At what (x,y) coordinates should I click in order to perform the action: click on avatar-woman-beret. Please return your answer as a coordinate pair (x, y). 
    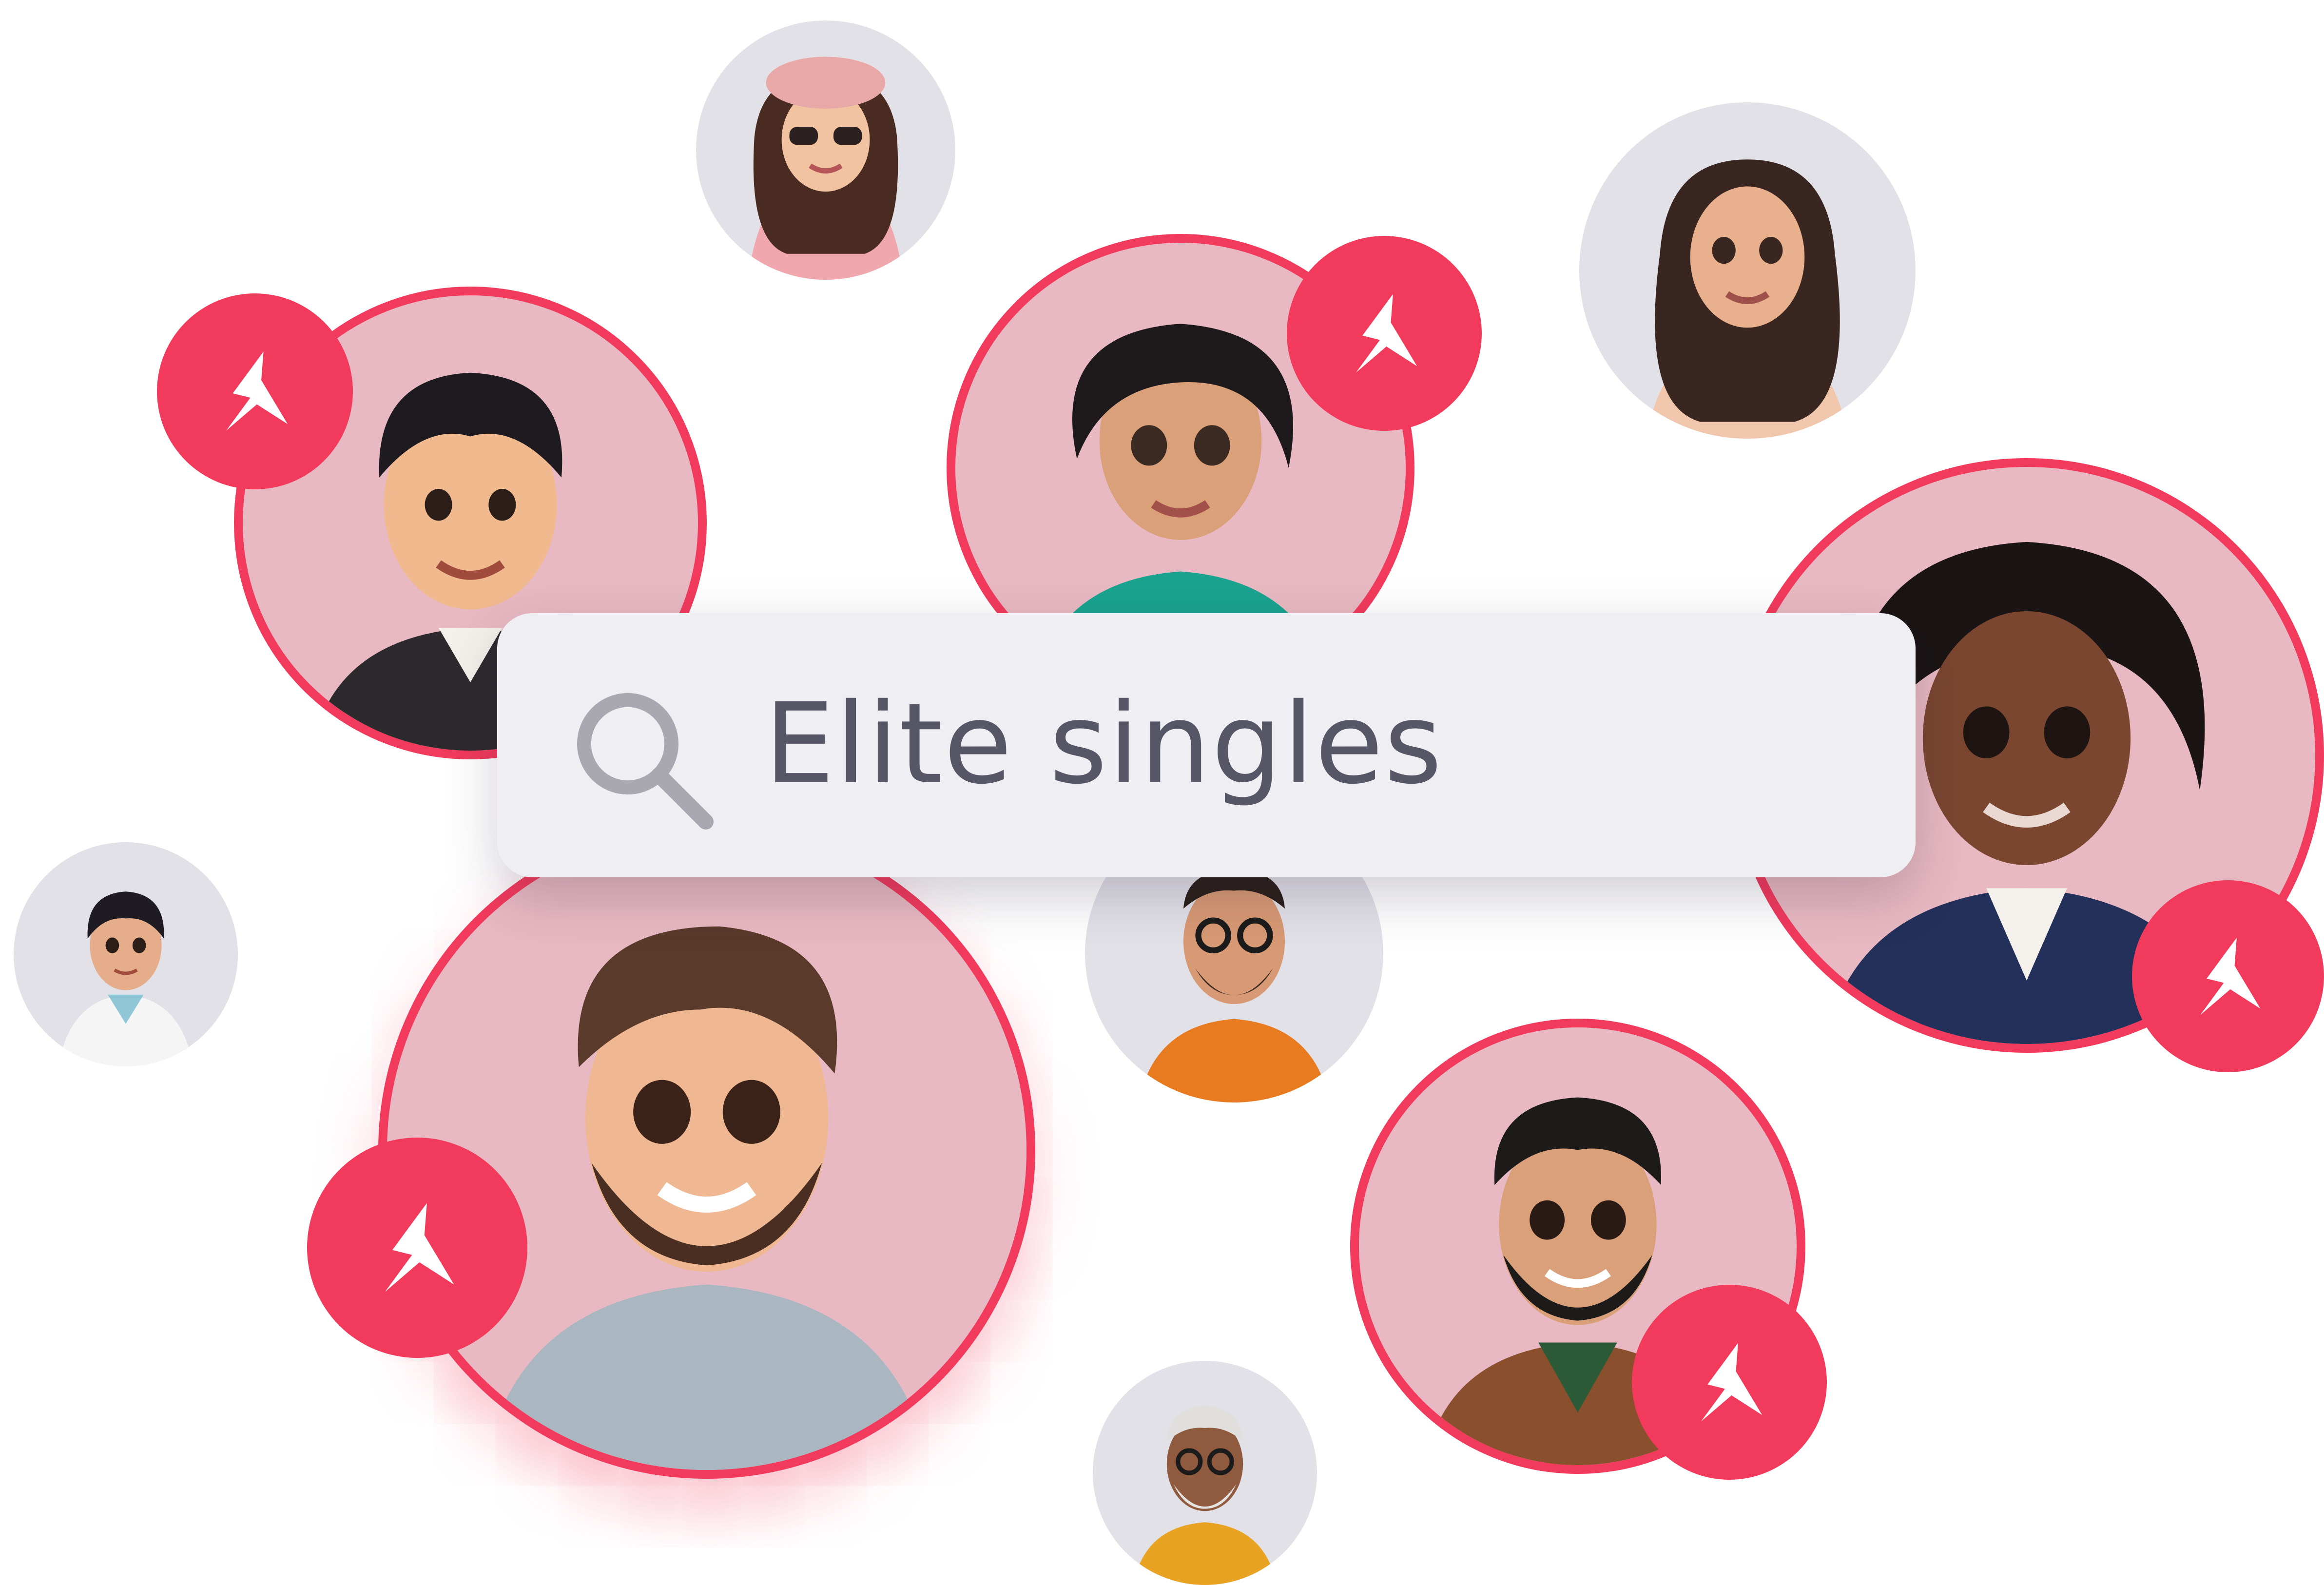
    Looking at the image, I should click on (825, 150).